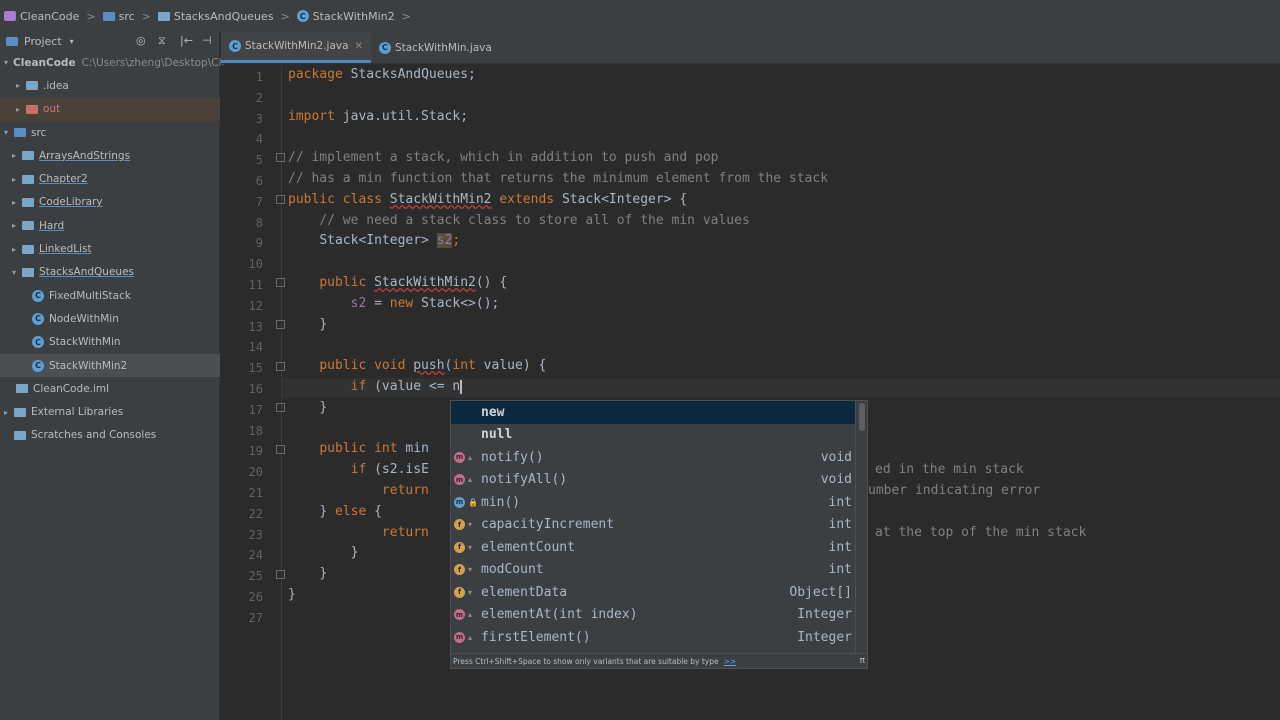 This screenshot has width=1280, height=720. Describe the element at coordinates (296, 47) in the screenshot. I see `tab-stackwithmin2: C StackWithMin2.java ✕` at that location.